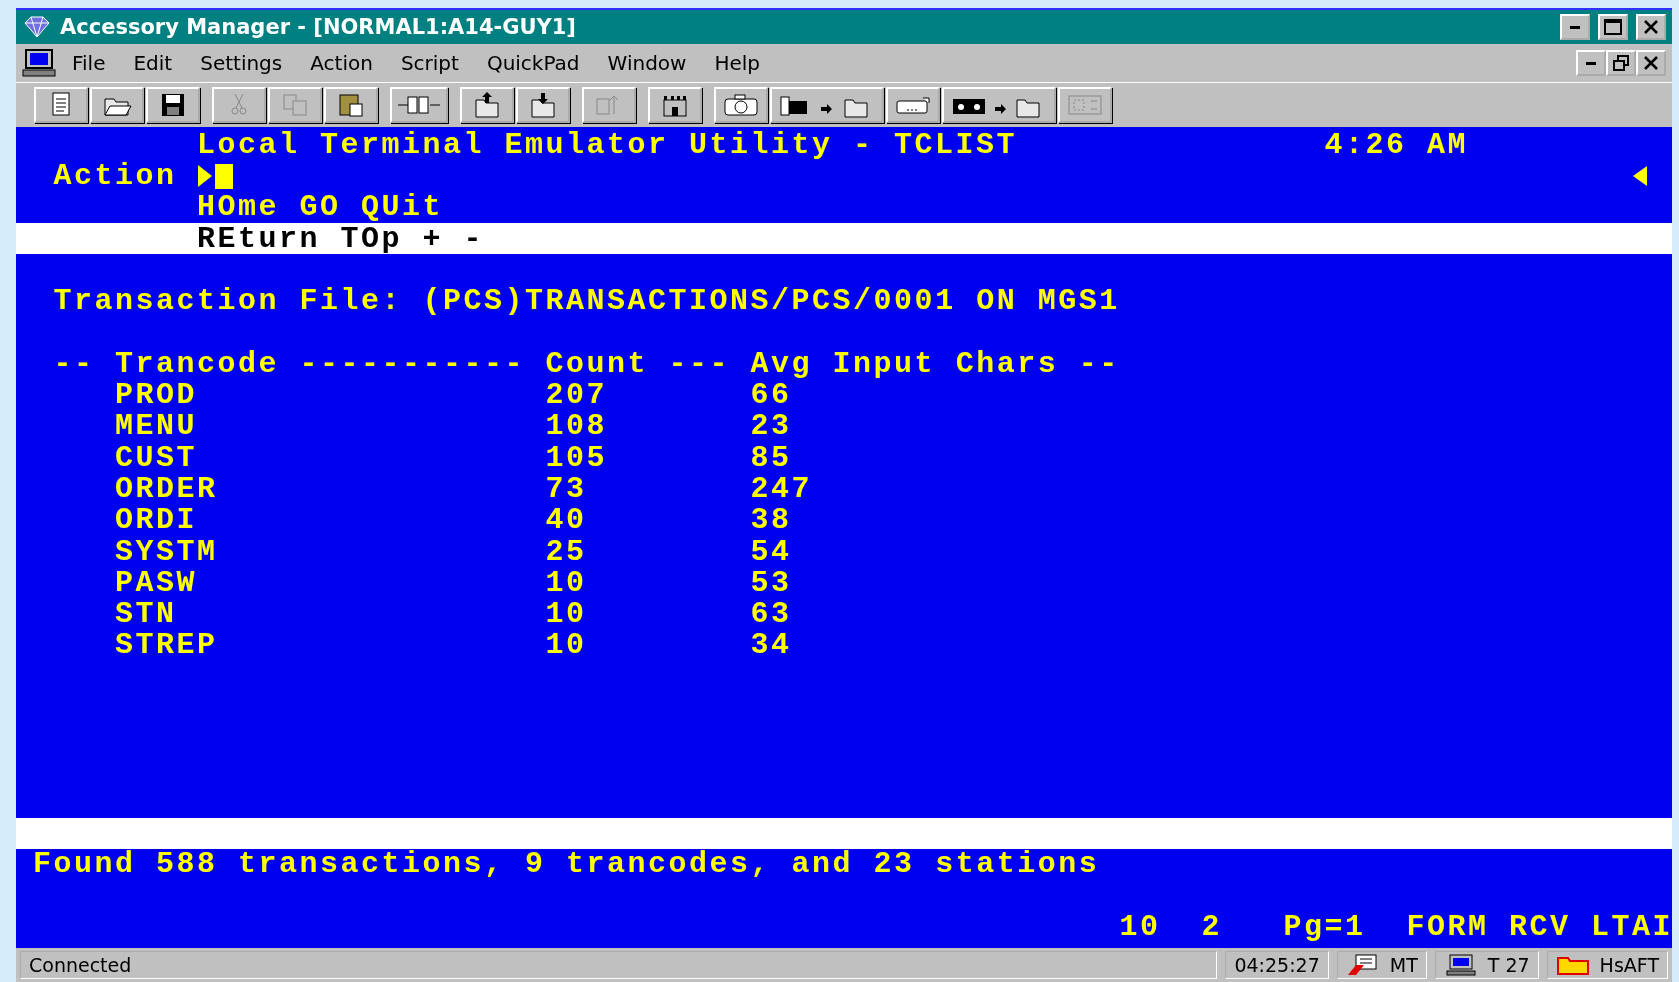  Describe the element at coordinates (771, 426) in the screenshot. I see `table-cell: 23` at that location.